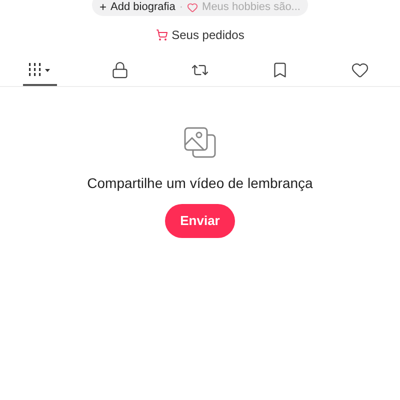 This screenshot has width=400, height=400. What do you see at coordinates (280, 70) in the screenshot?
I see `bookmark-icon` at bounding box center [280, 70].